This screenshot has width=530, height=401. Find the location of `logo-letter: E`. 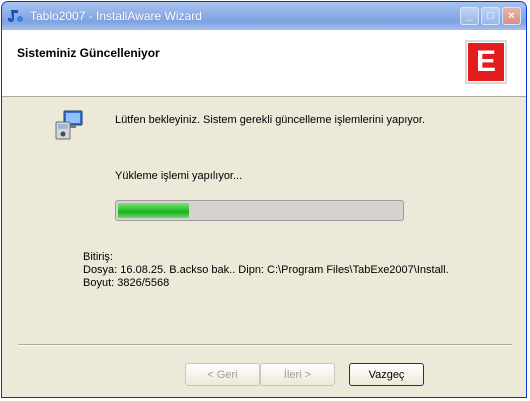

logo-letter: E is located at coordinates (486, 62).